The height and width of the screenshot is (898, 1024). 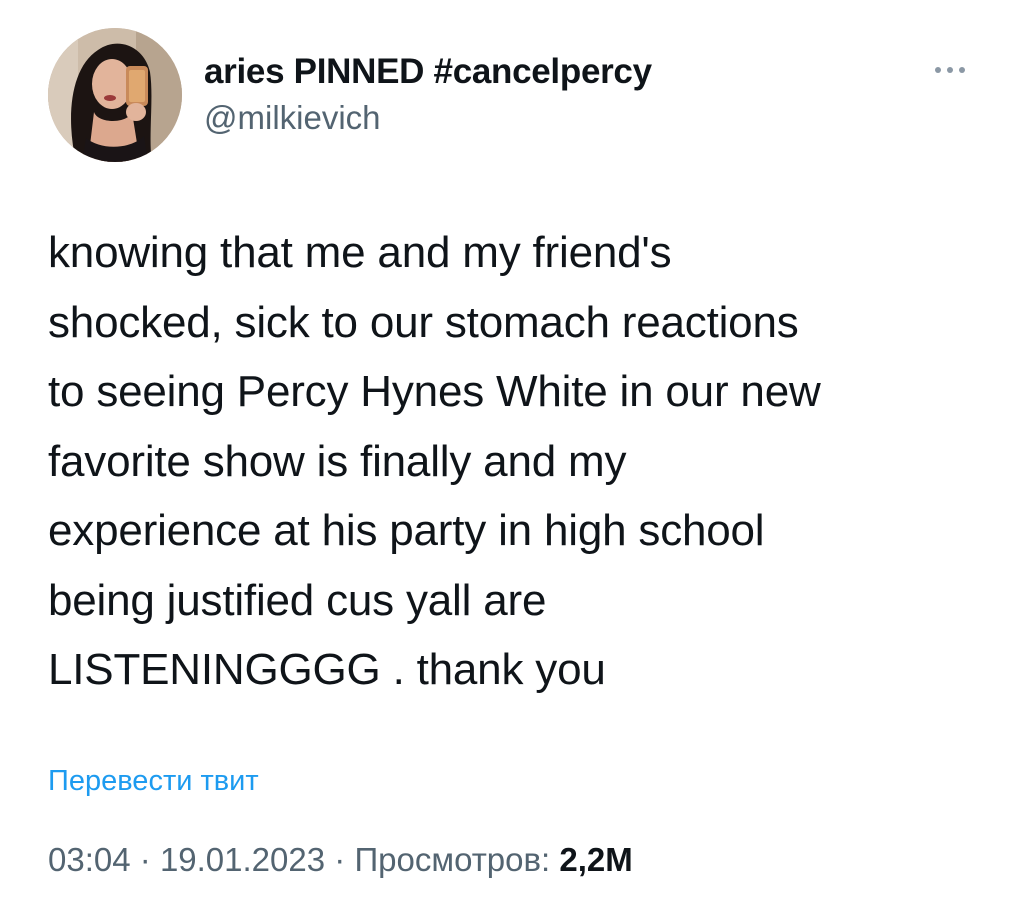 I want to click on avatar-photo, so click(x=115, y=95).